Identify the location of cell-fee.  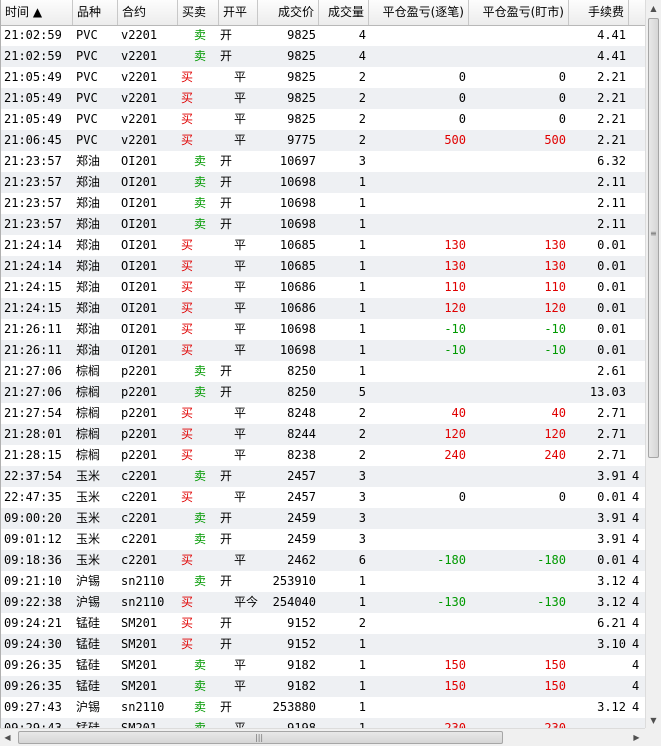
(599, 723).